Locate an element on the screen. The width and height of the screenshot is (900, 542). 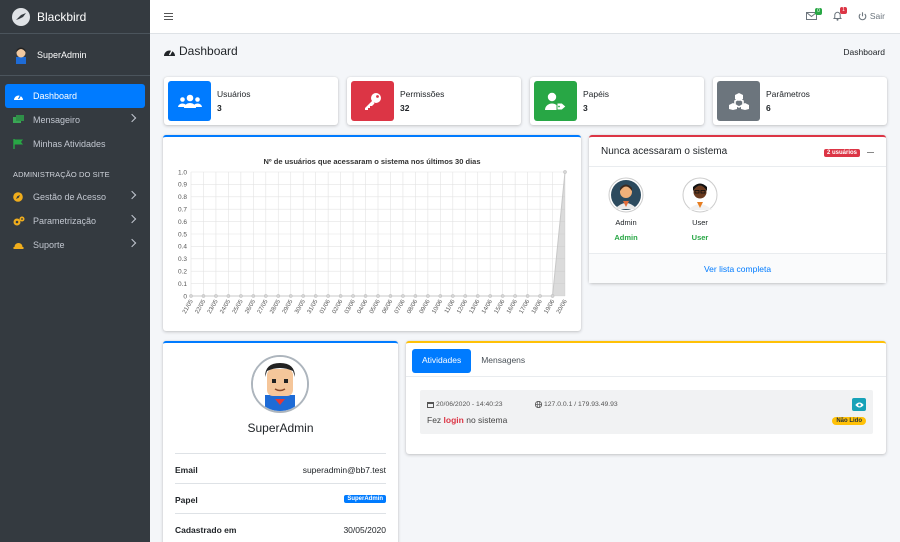
y-tick-label: 0.6 is located at coordinates (182, 222).